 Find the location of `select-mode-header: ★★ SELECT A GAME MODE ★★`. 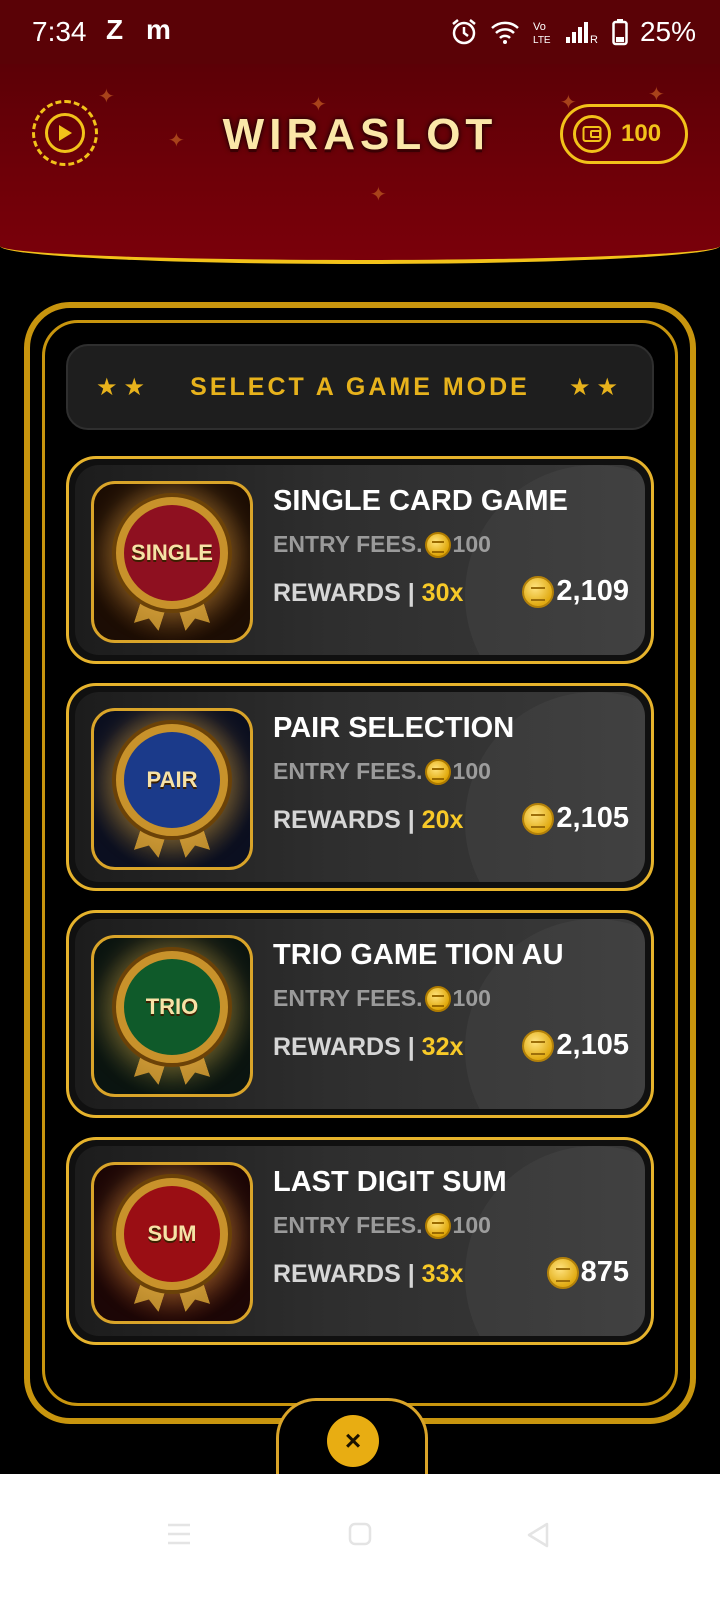

select-mode-header: ★★ SELECT A GAME MODE ★★ is located at coordinates (360, 387).